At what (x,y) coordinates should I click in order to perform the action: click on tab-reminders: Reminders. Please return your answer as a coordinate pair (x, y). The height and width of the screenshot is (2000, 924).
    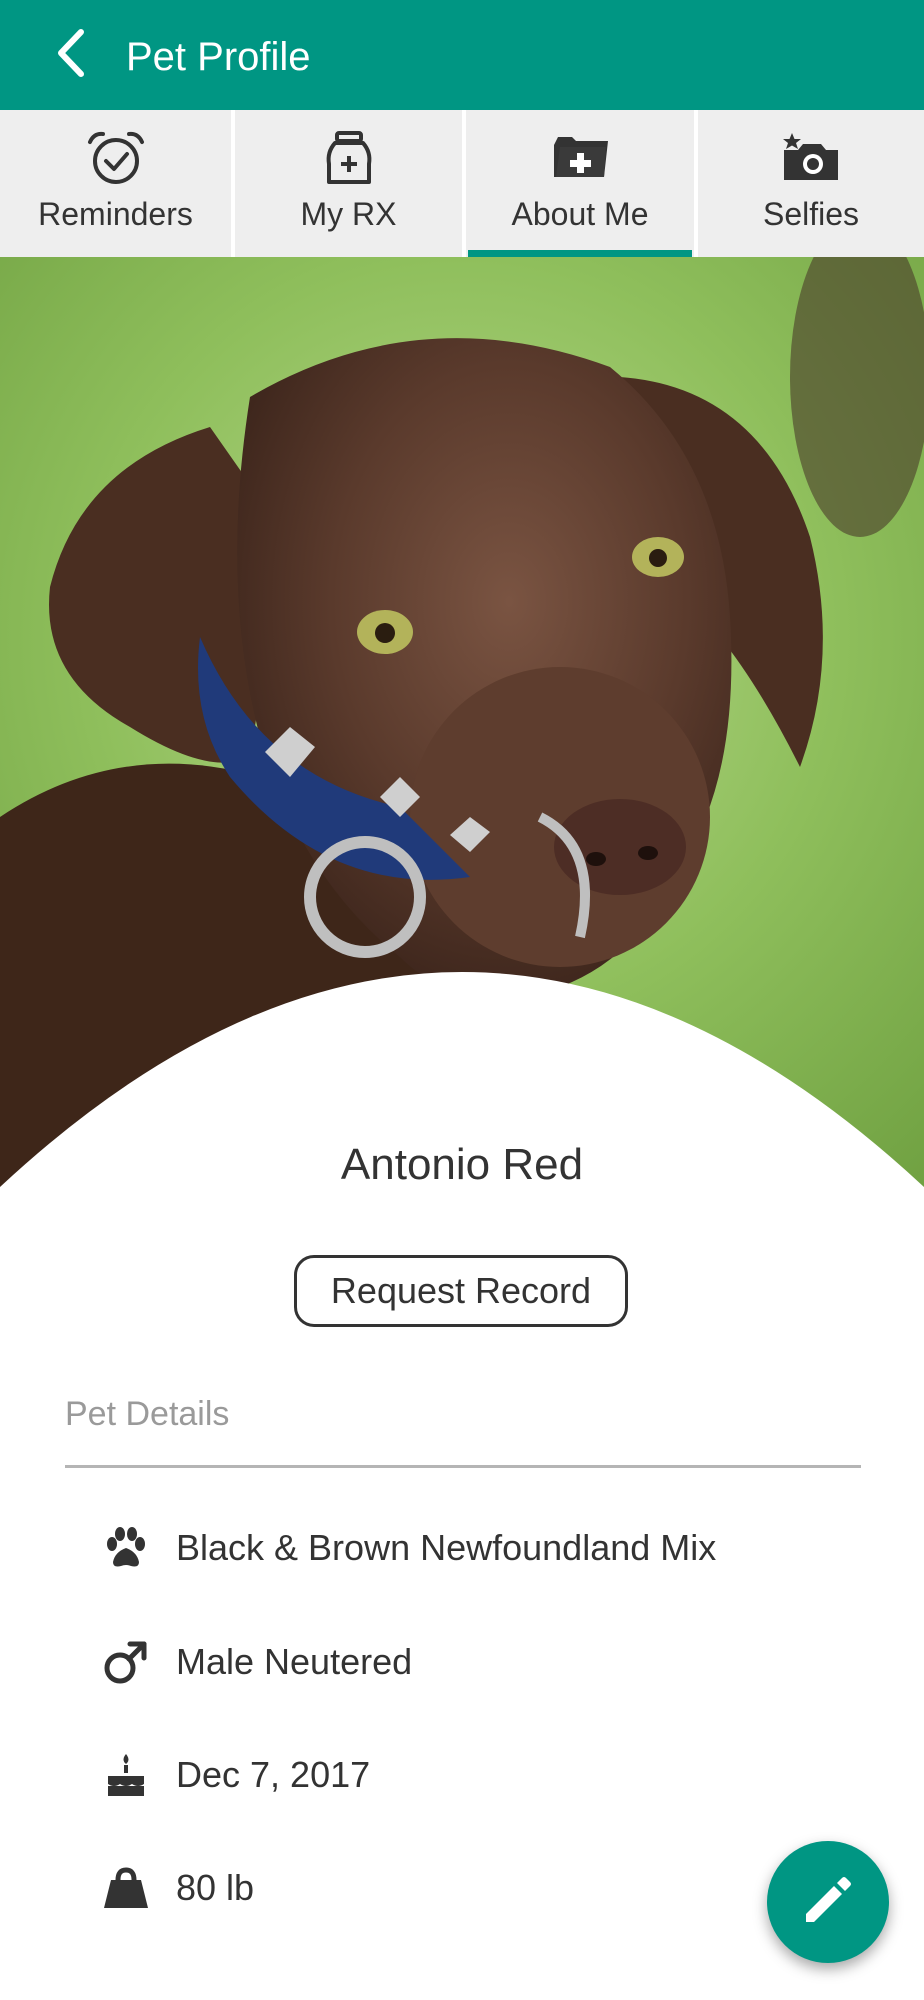
    Looking at the image, I should click on (117, 183).